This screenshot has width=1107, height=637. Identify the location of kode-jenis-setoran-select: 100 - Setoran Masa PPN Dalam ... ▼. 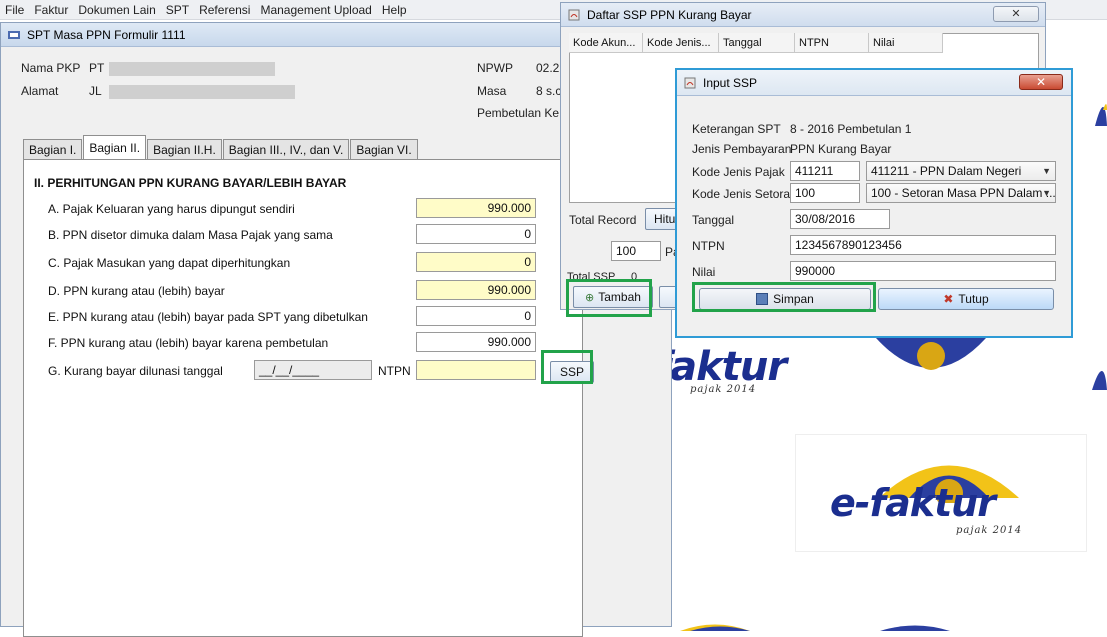
(961, 193).